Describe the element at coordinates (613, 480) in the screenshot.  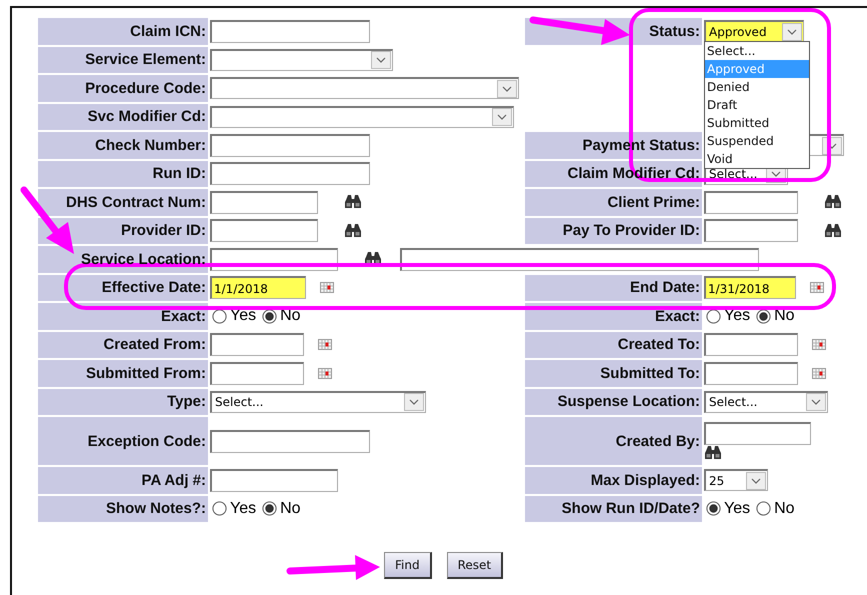
I see `field-label: Max Displayed:` at that location.